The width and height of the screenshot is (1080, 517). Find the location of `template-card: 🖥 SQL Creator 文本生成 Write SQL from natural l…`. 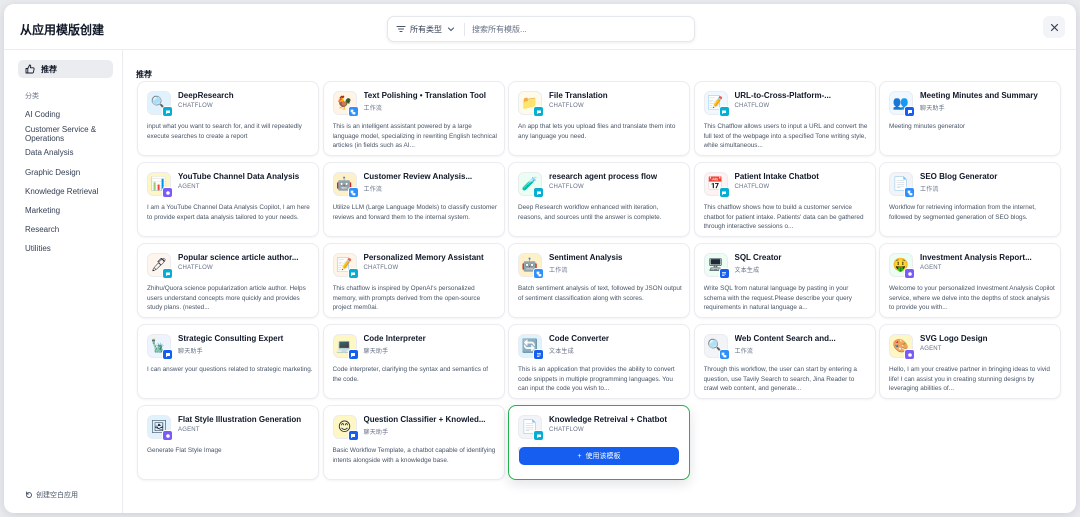

template-card: 🖥 SQL Creator 文本生成 Write SQL from natural l… is located at coordinates (784, 280).